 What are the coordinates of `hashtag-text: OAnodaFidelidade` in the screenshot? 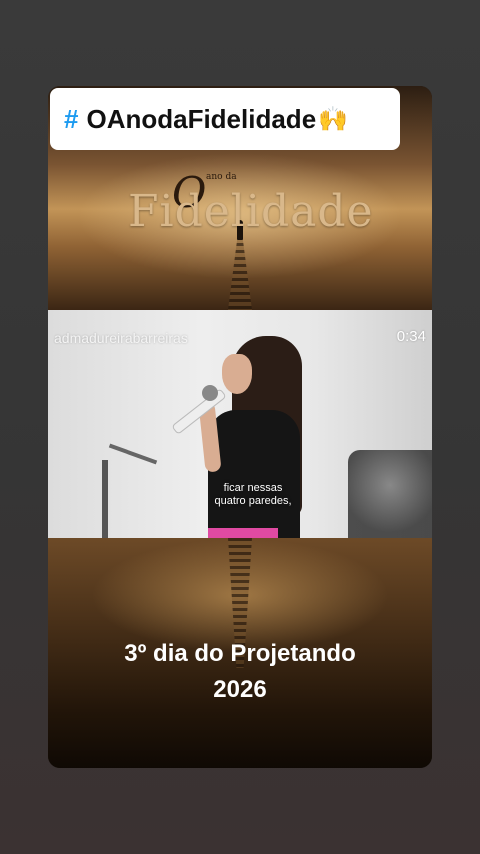 It's located at (201, 118).